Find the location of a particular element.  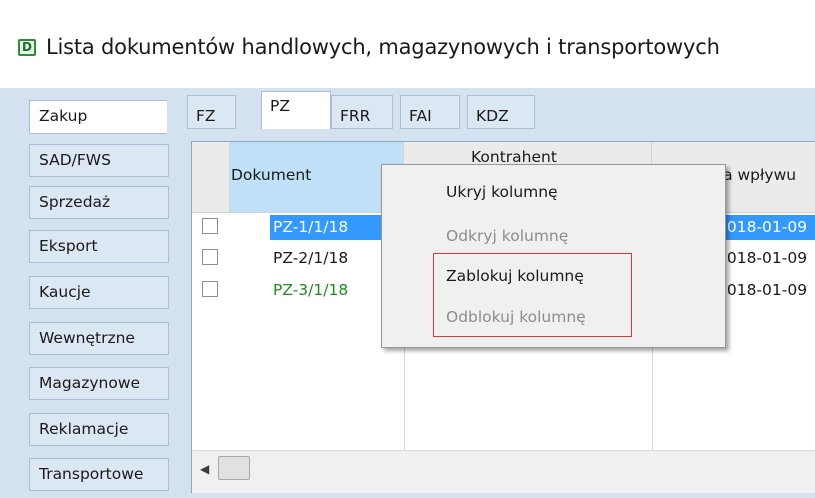

menu-item-ukryj-kolumne: Ukryj kolumnę is located at coordinates (502, 192).